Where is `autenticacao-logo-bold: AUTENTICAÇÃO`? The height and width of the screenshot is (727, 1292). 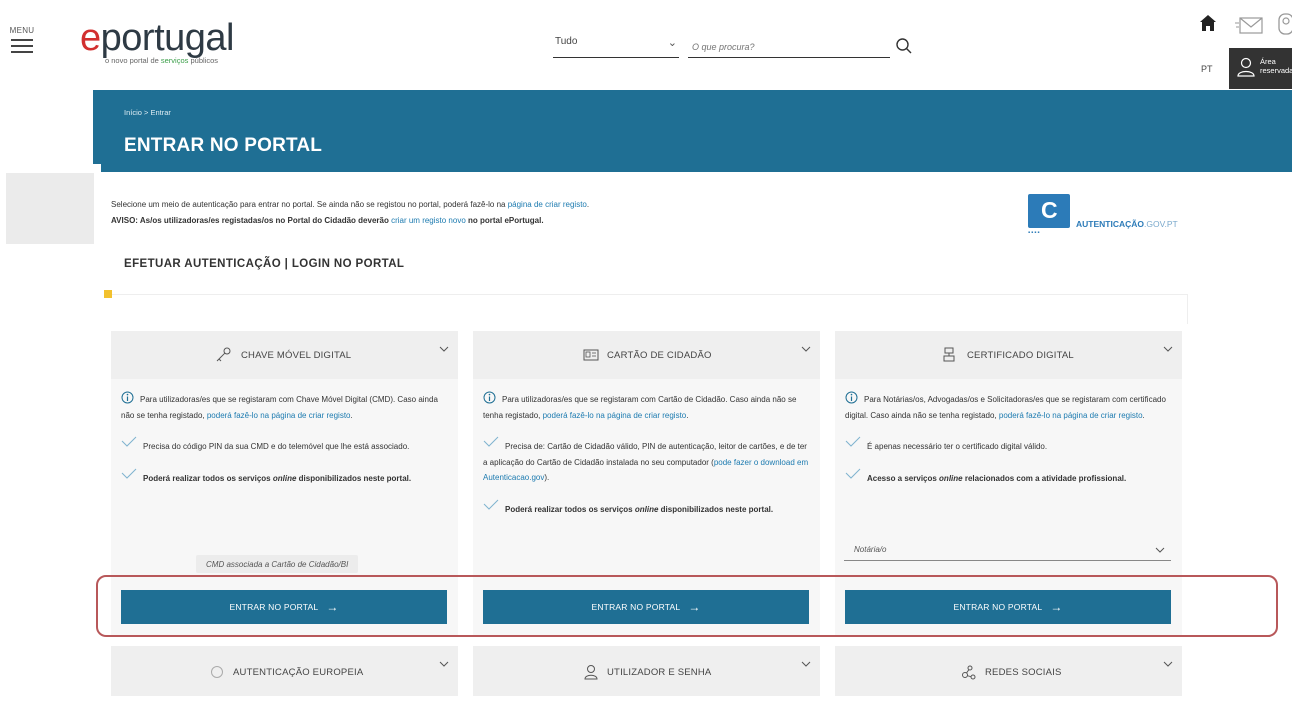 autenticacao-logo-bold: AUTENTICAÇÃO is located at coordinates (1110, 224).